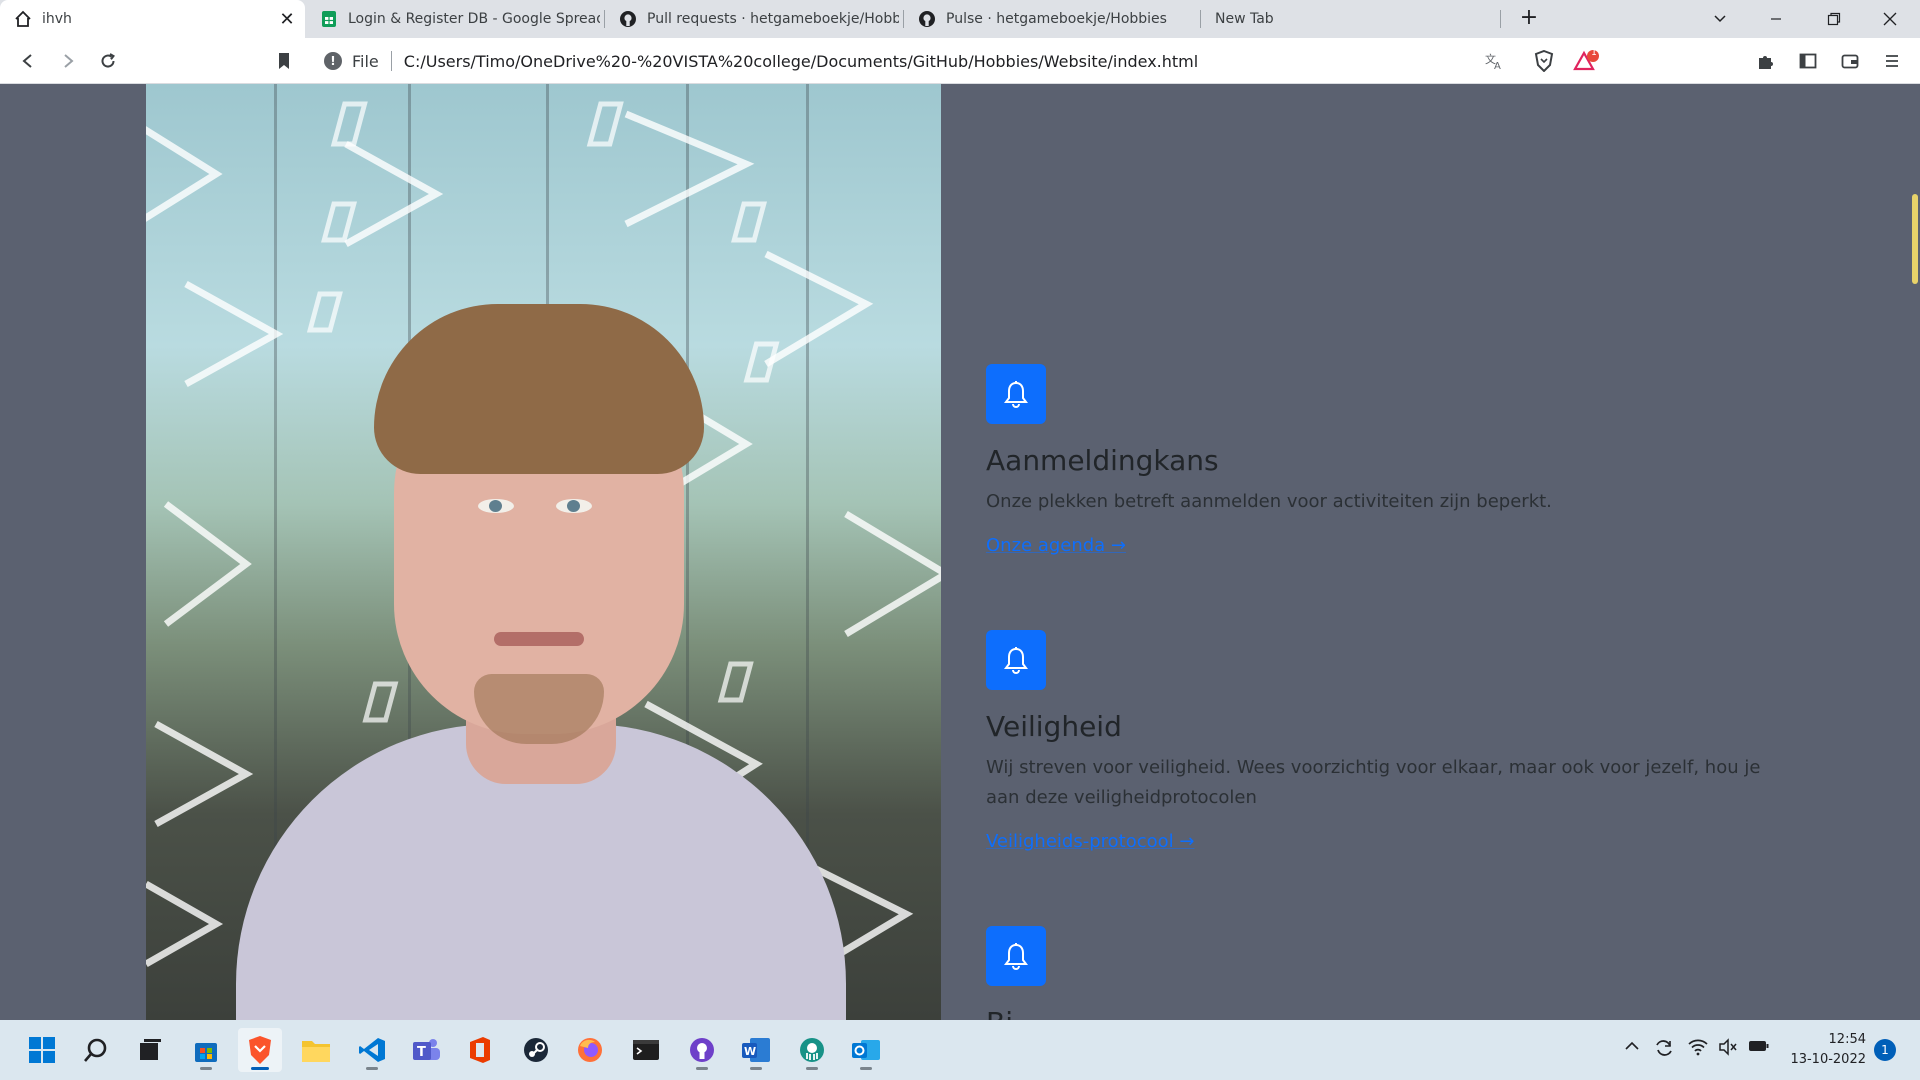 The image size is (1920, 1080). I want to click on wallet-icon, so click(1850, 61).